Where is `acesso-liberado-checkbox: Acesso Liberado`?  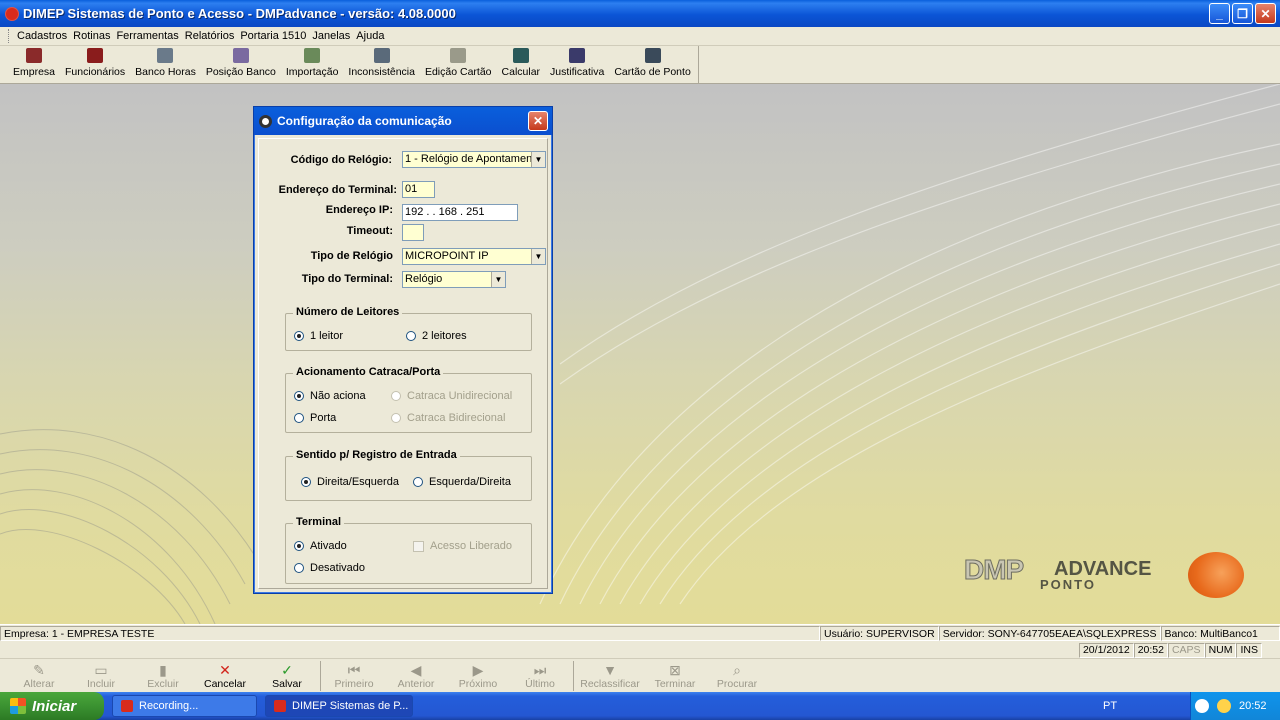 acesso-liberado-checkbox: Acesso Liberado is located at coordinates (462, 546).